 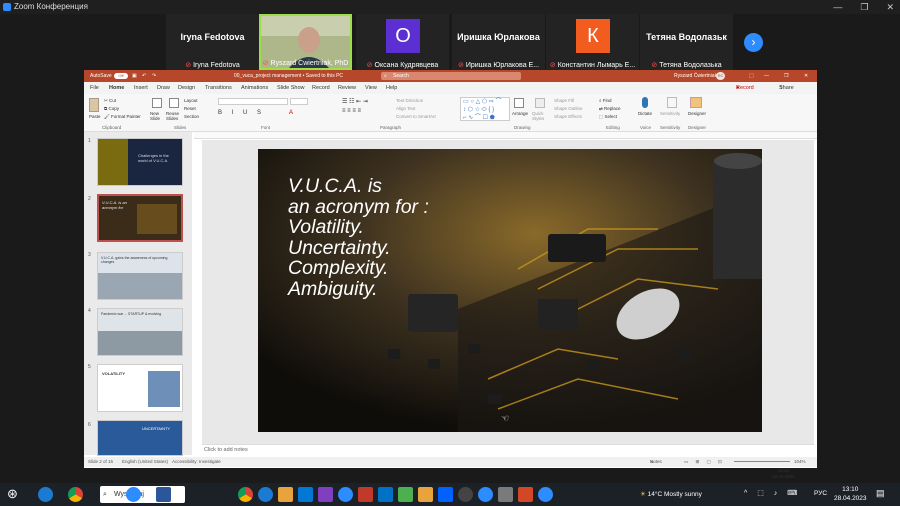 What do you see at coordinates (545, 494) in the screenshot?
I see `zoom-running-icon` at bounding box center [545, 494].